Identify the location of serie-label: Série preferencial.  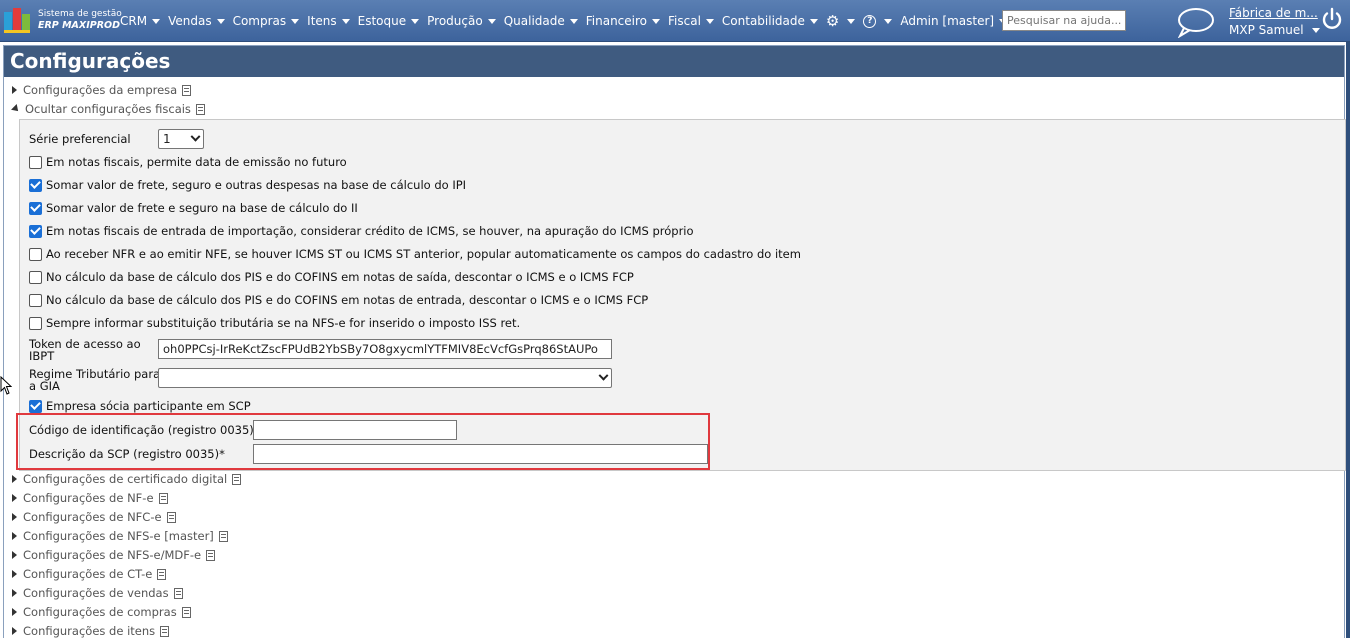
(80, 139).